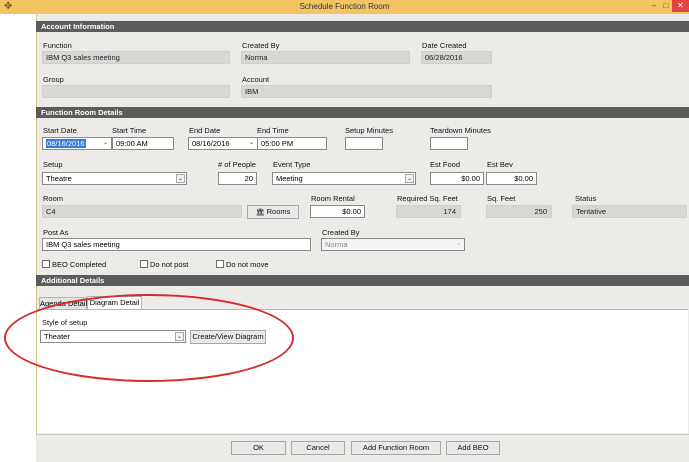 Image resolution: width=689 pixels, height=462 pixels. Describe the element at coordinates (53, 164) in the screenshot. I see `setup-label: Setup` at that location.